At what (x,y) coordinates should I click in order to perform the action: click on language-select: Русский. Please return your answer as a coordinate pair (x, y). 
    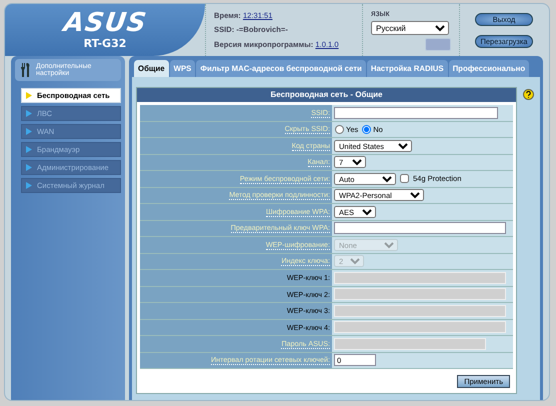
    Looking at the image, I should click on (410, 28).